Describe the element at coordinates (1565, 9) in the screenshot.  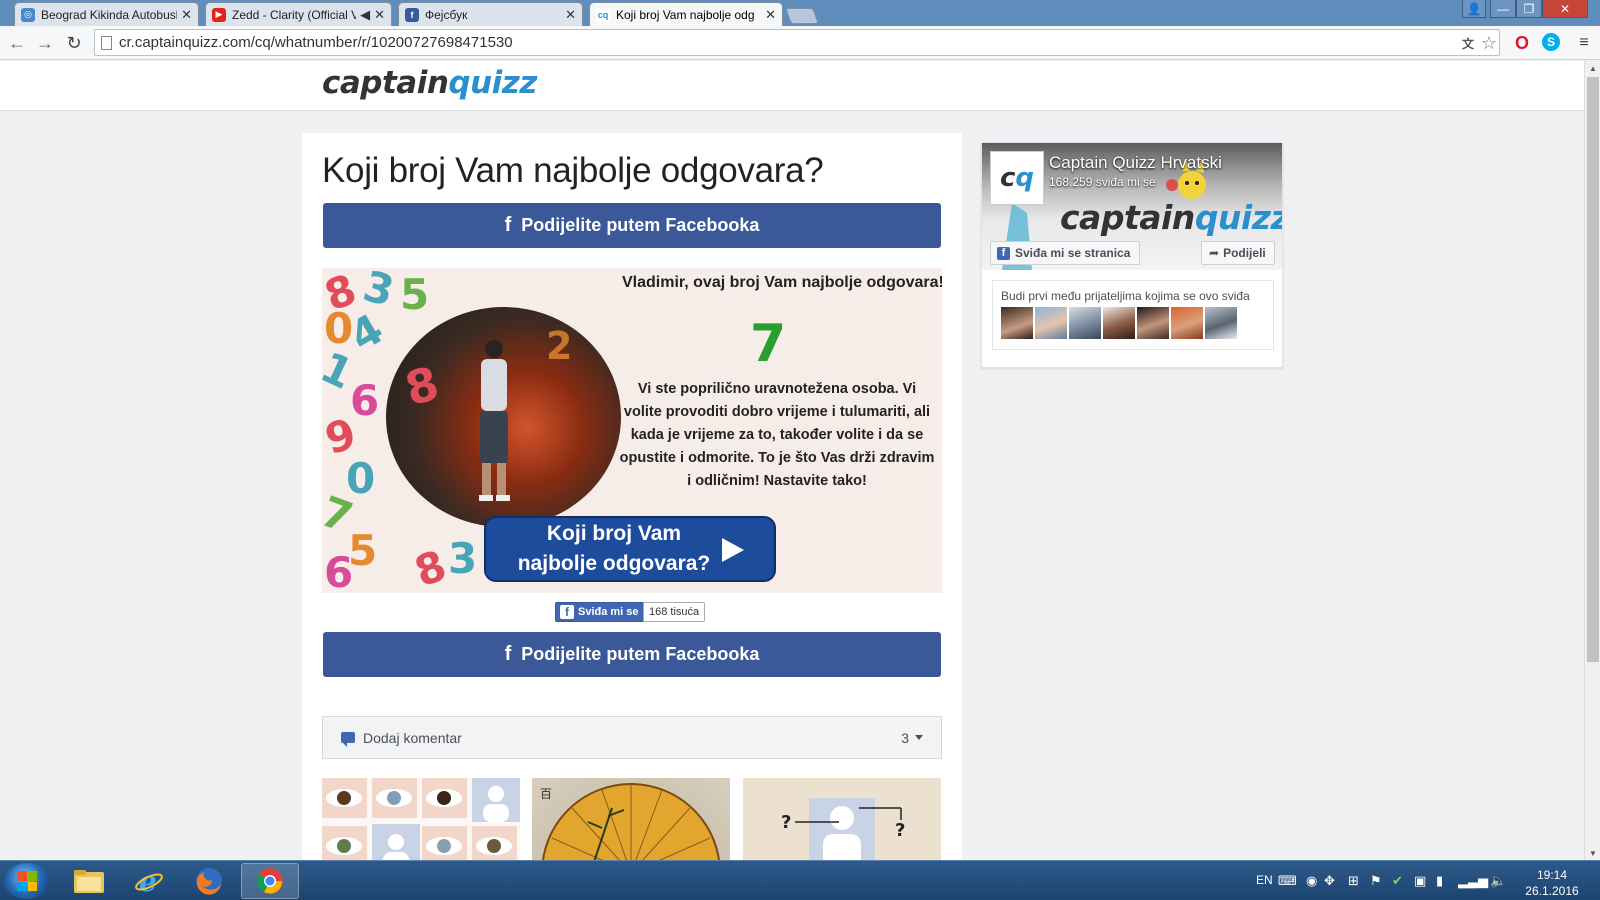
I see `window-close-icon: ✕` at that location.